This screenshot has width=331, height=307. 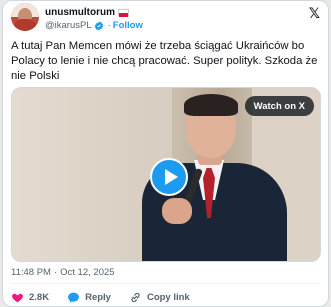 I want to click on heart-icon, so click(x=17, y=297).